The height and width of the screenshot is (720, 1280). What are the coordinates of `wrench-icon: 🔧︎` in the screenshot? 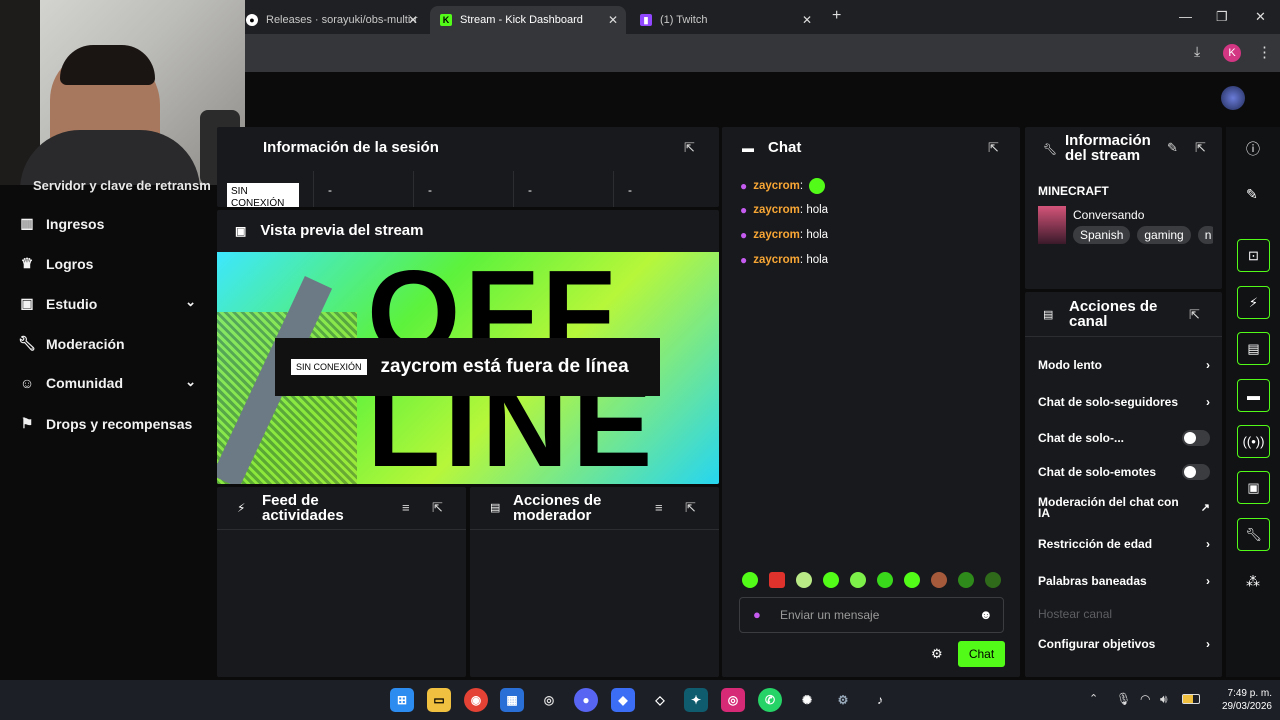 It's located at (1253, 534).